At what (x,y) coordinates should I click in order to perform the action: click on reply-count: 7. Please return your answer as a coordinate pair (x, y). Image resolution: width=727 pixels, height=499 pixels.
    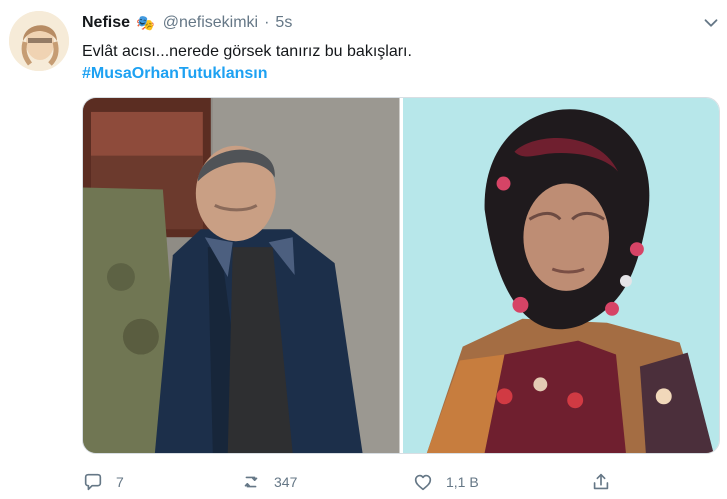
    Looking at the image, I should click on (120, 482).